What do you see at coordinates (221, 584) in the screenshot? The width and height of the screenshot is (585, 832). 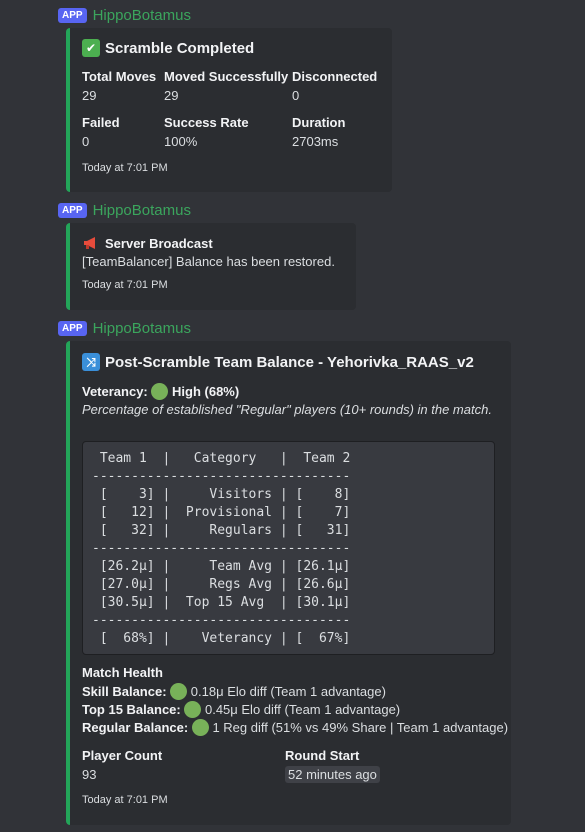 I see `code-line: [27.0μ] | Regs Avg | [26.6μ]` at bounding box center [221, 584].